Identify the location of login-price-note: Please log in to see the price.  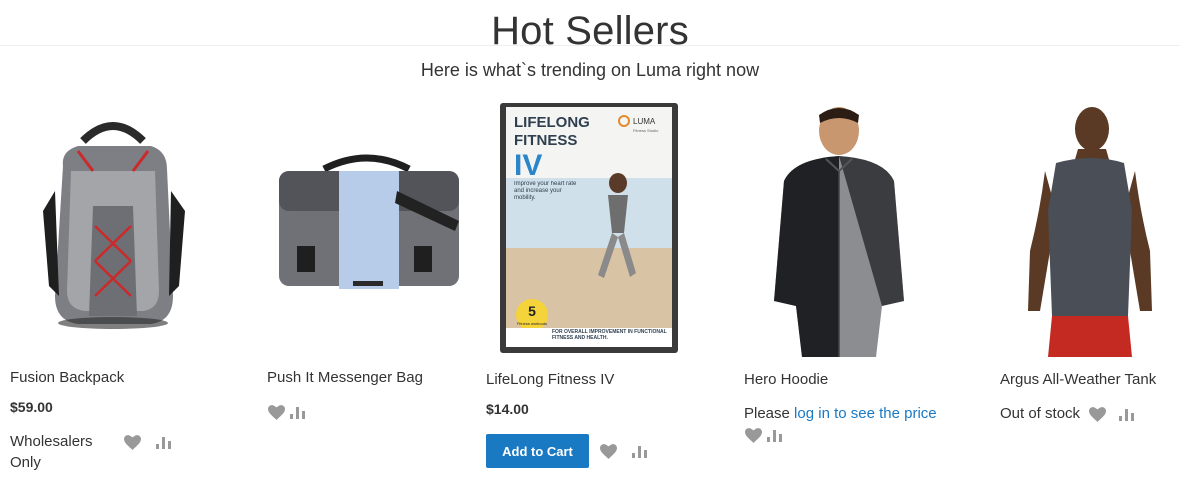
(840, 413).